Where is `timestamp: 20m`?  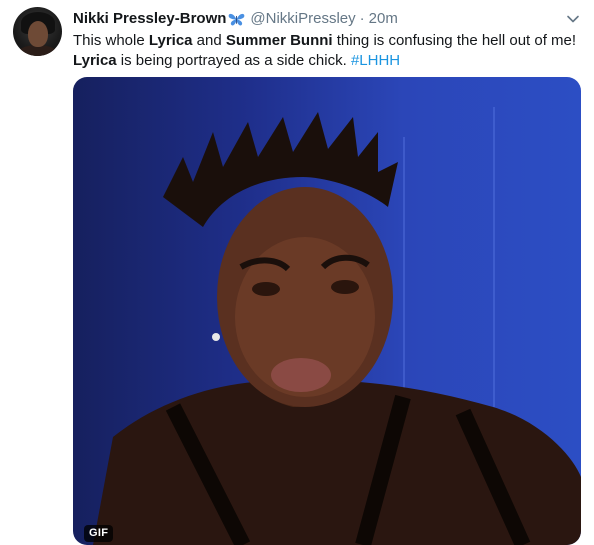
timestamp: 20m is located at coordinates (383, 19).